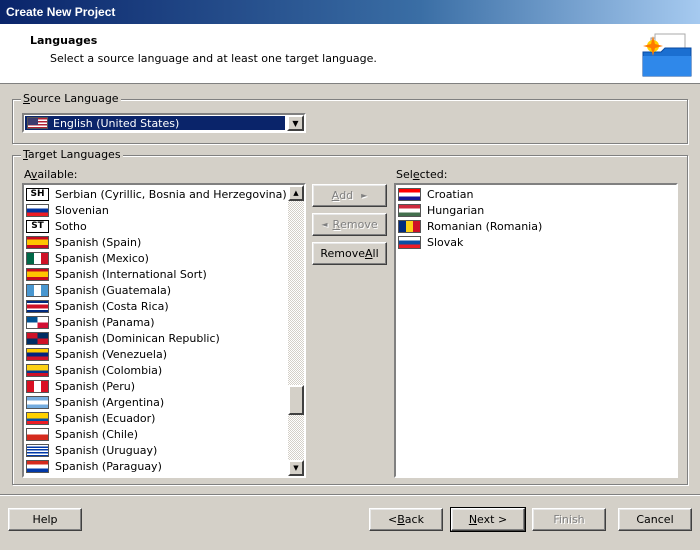 The width and height of the screenshot is (700, 550). I want to click on list-item-label: Spanish (Guatemala), so click(113, 290).